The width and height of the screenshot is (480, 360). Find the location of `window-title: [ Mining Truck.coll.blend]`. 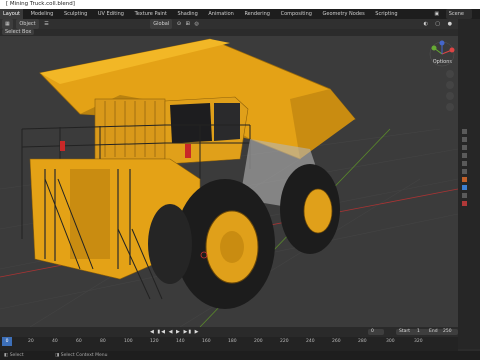

window-title: [ Mining Truck.coll.blend] is located at coordinates (40, 4).